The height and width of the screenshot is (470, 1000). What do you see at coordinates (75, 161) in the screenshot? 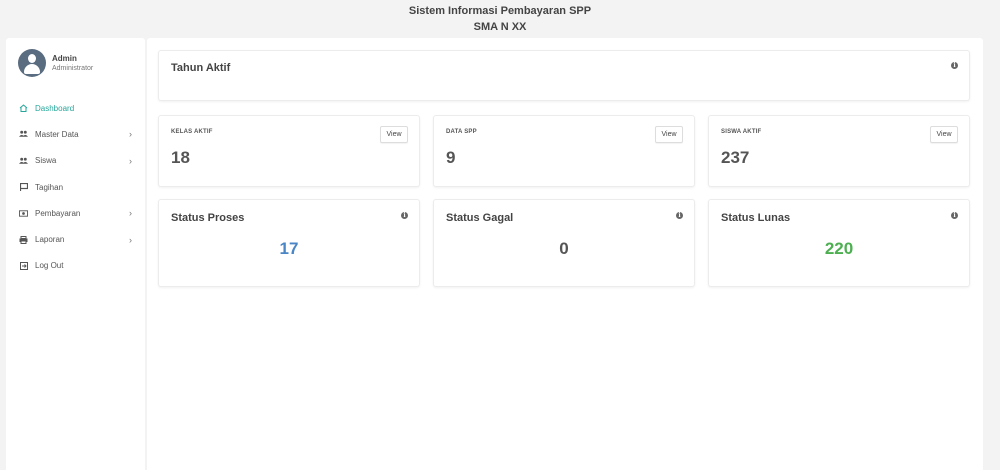
I see `sidebar-item-siswa: Siswa ›` at bounding box center [75, 161].